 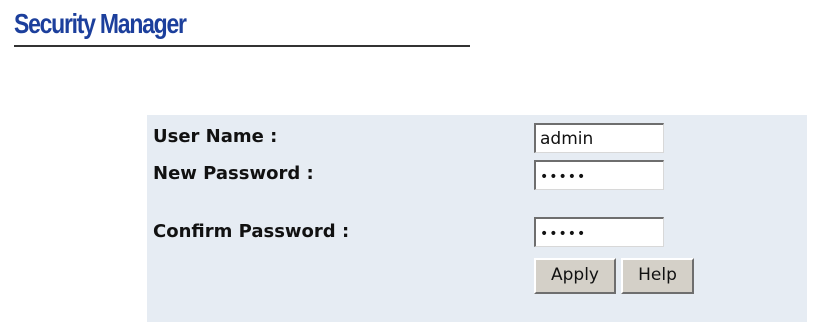 What do you see at coordinates (477, 138) in the screenshot?
I see `user-name-row: User Name : admin` at bounding box center [477, 138].